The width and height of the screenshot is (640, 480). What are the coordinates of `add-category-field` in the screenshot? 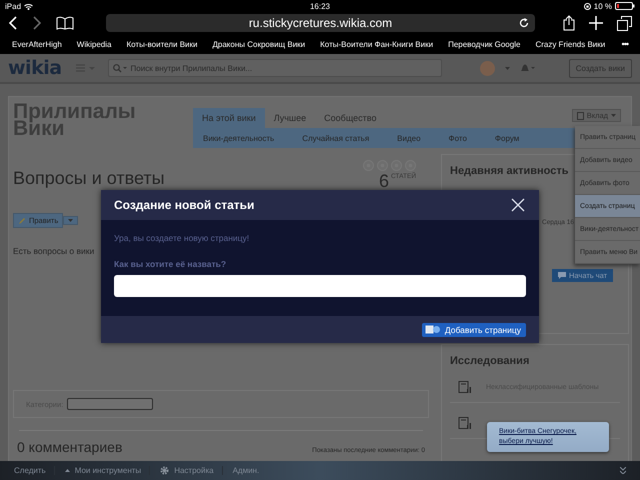 It's located at (110, 404).